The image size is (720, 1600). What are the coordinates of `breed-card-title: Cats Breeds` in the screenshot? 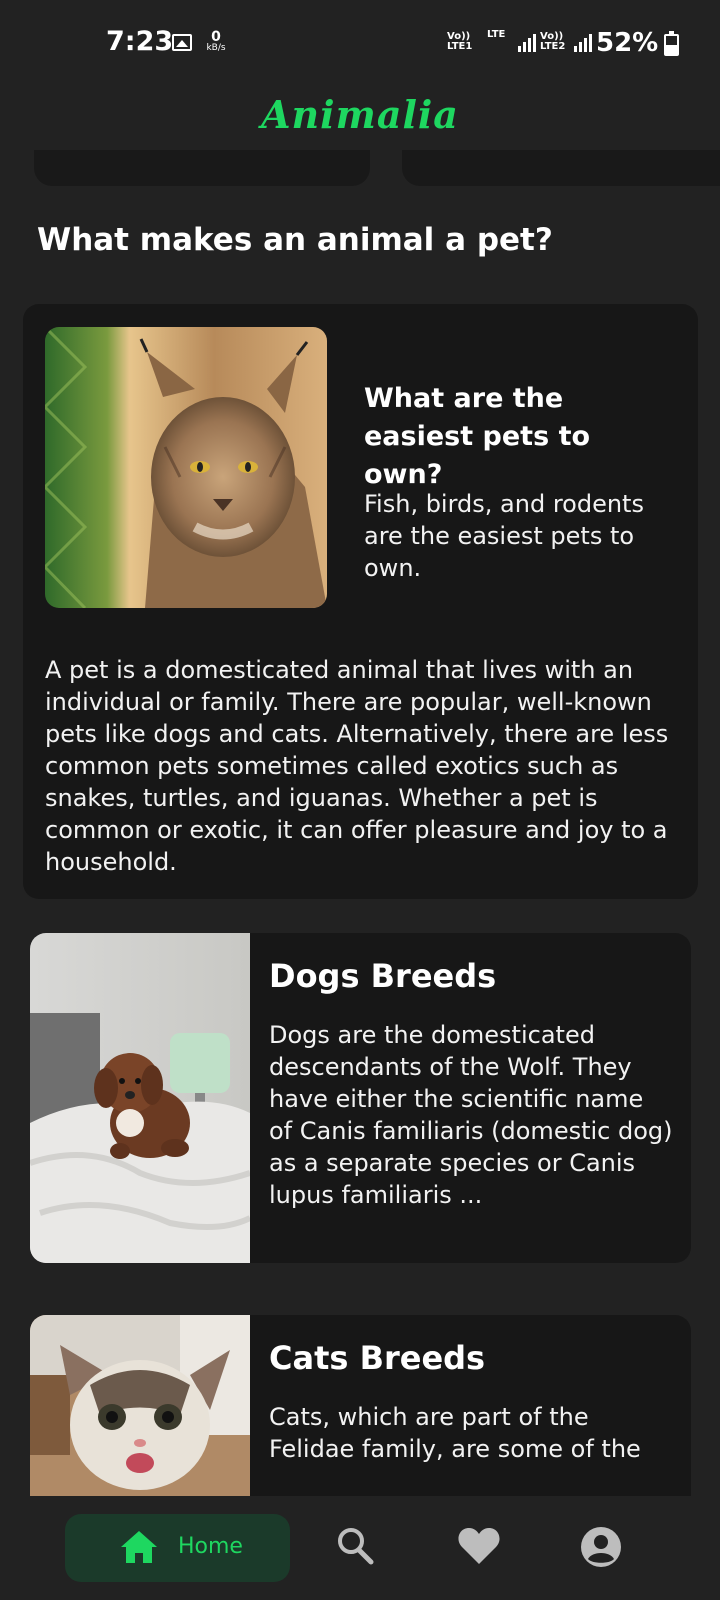 It's located at (377, 1358).